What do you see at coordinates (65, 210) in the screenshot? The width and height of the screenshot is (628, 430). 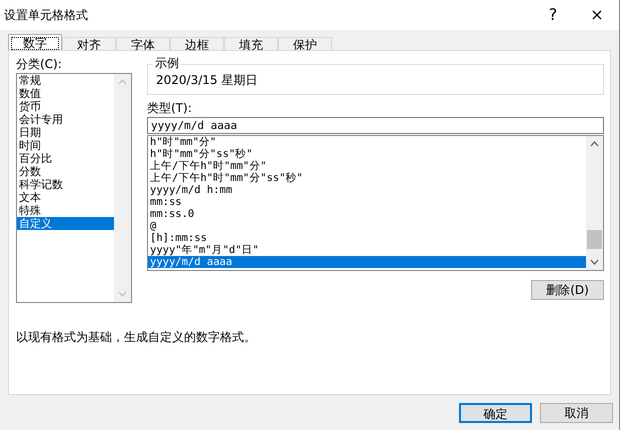 I see `list-item: 特殊` at bounding box center [65, 210].